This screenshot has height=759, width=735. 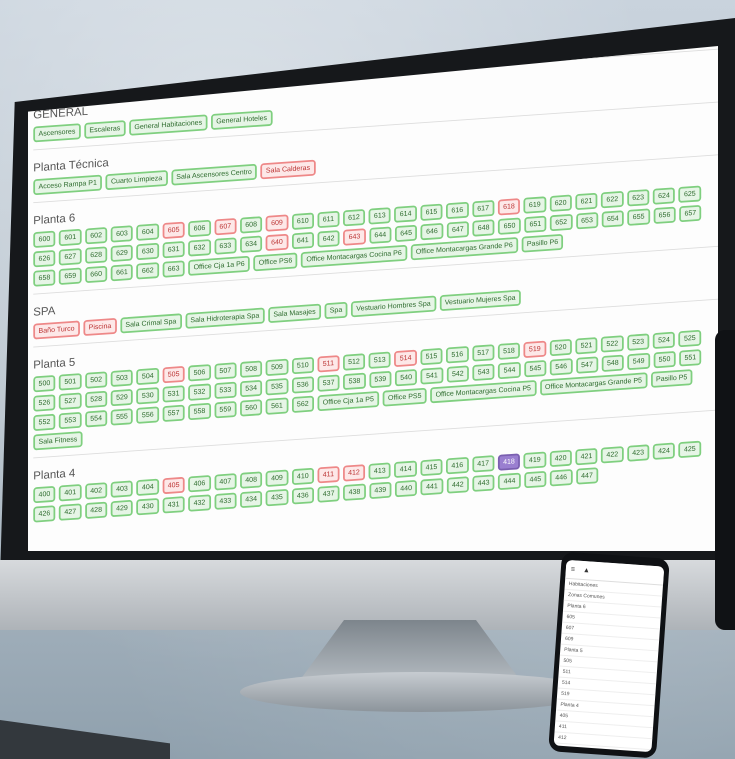 What do you see at coordinates (638, 342) in the screenshot?
I see `room-chip: 523` at bounding box center [638, 342].